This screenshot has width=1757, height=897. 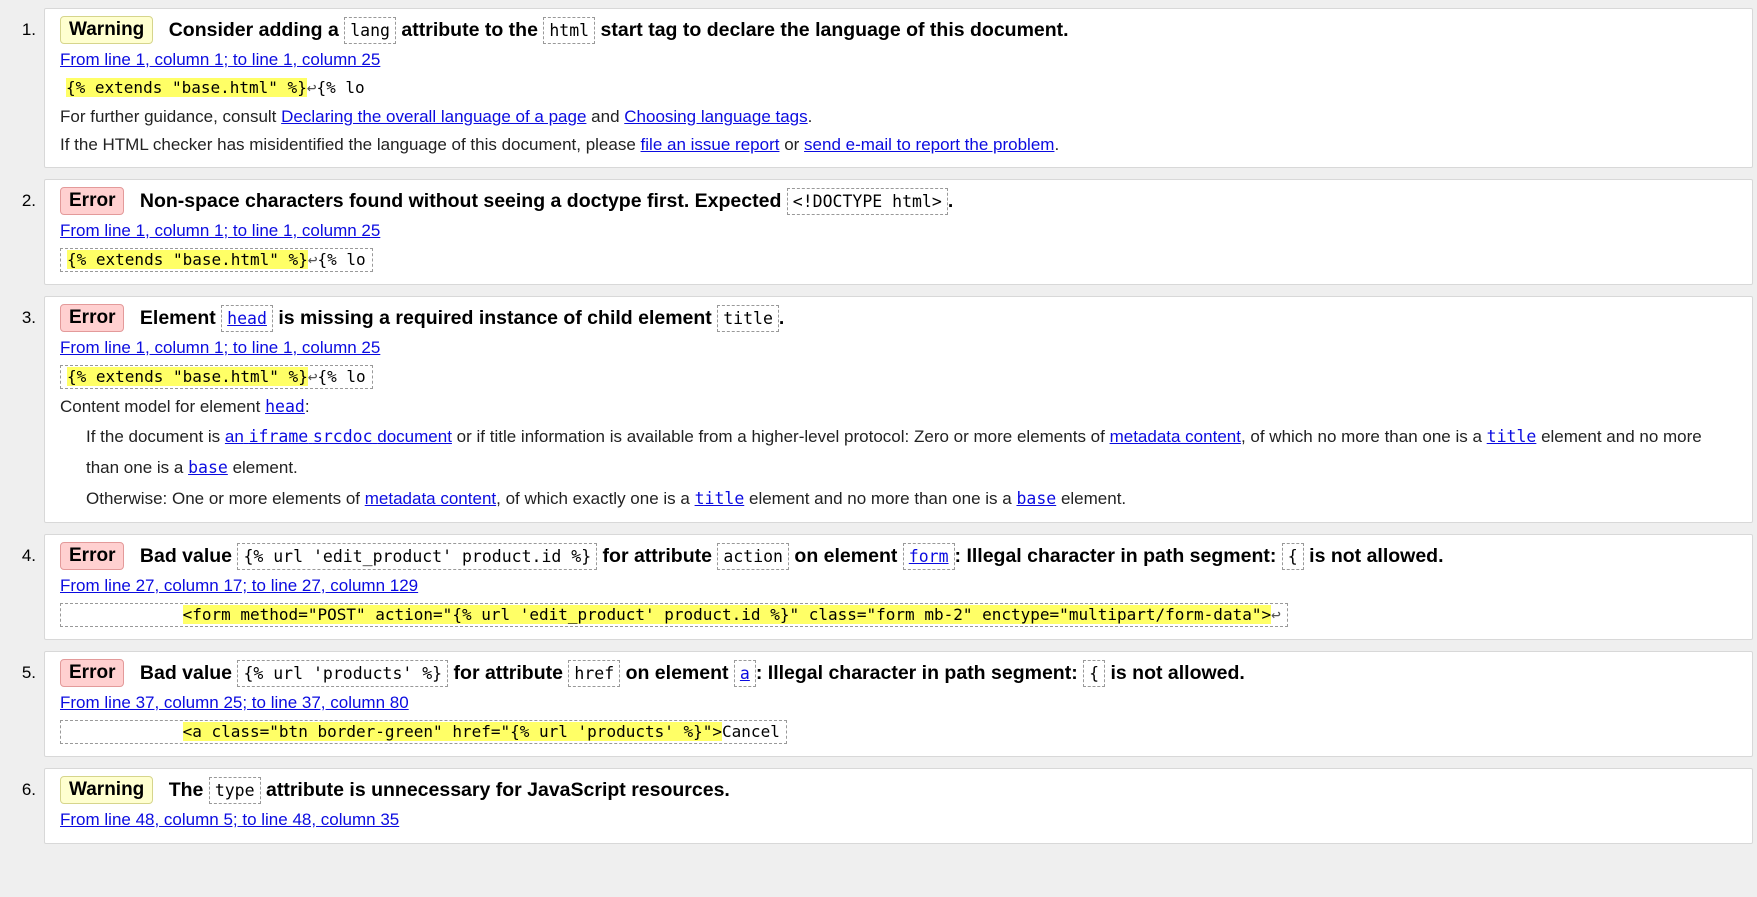 What do you see at coordinates (929, 144) in the screenshot?
I see `send-email-link: send e-mail to report the problem` at bounding box center [929, 144].